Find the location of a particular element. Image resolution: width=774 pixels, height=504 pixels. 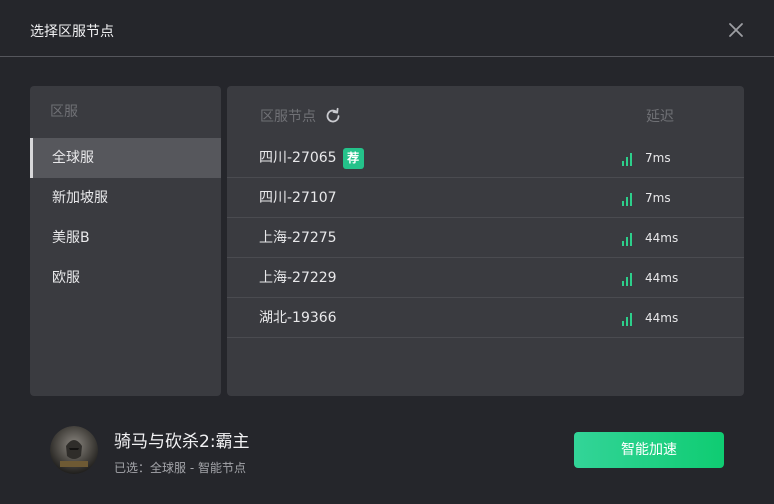

selection-summary: 已选：全球服 - 智能节点 is located at coordinates (180, 468).